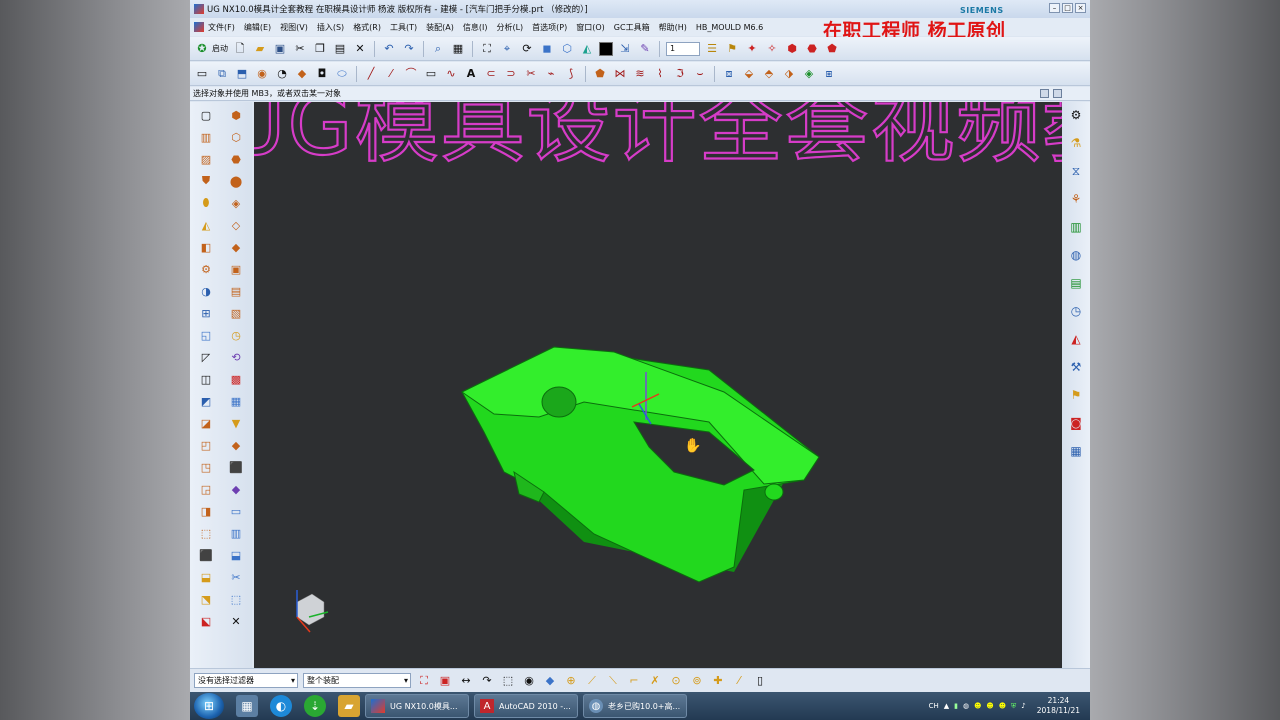  I want to click on battery-icon: ▮, so click(956, 706).